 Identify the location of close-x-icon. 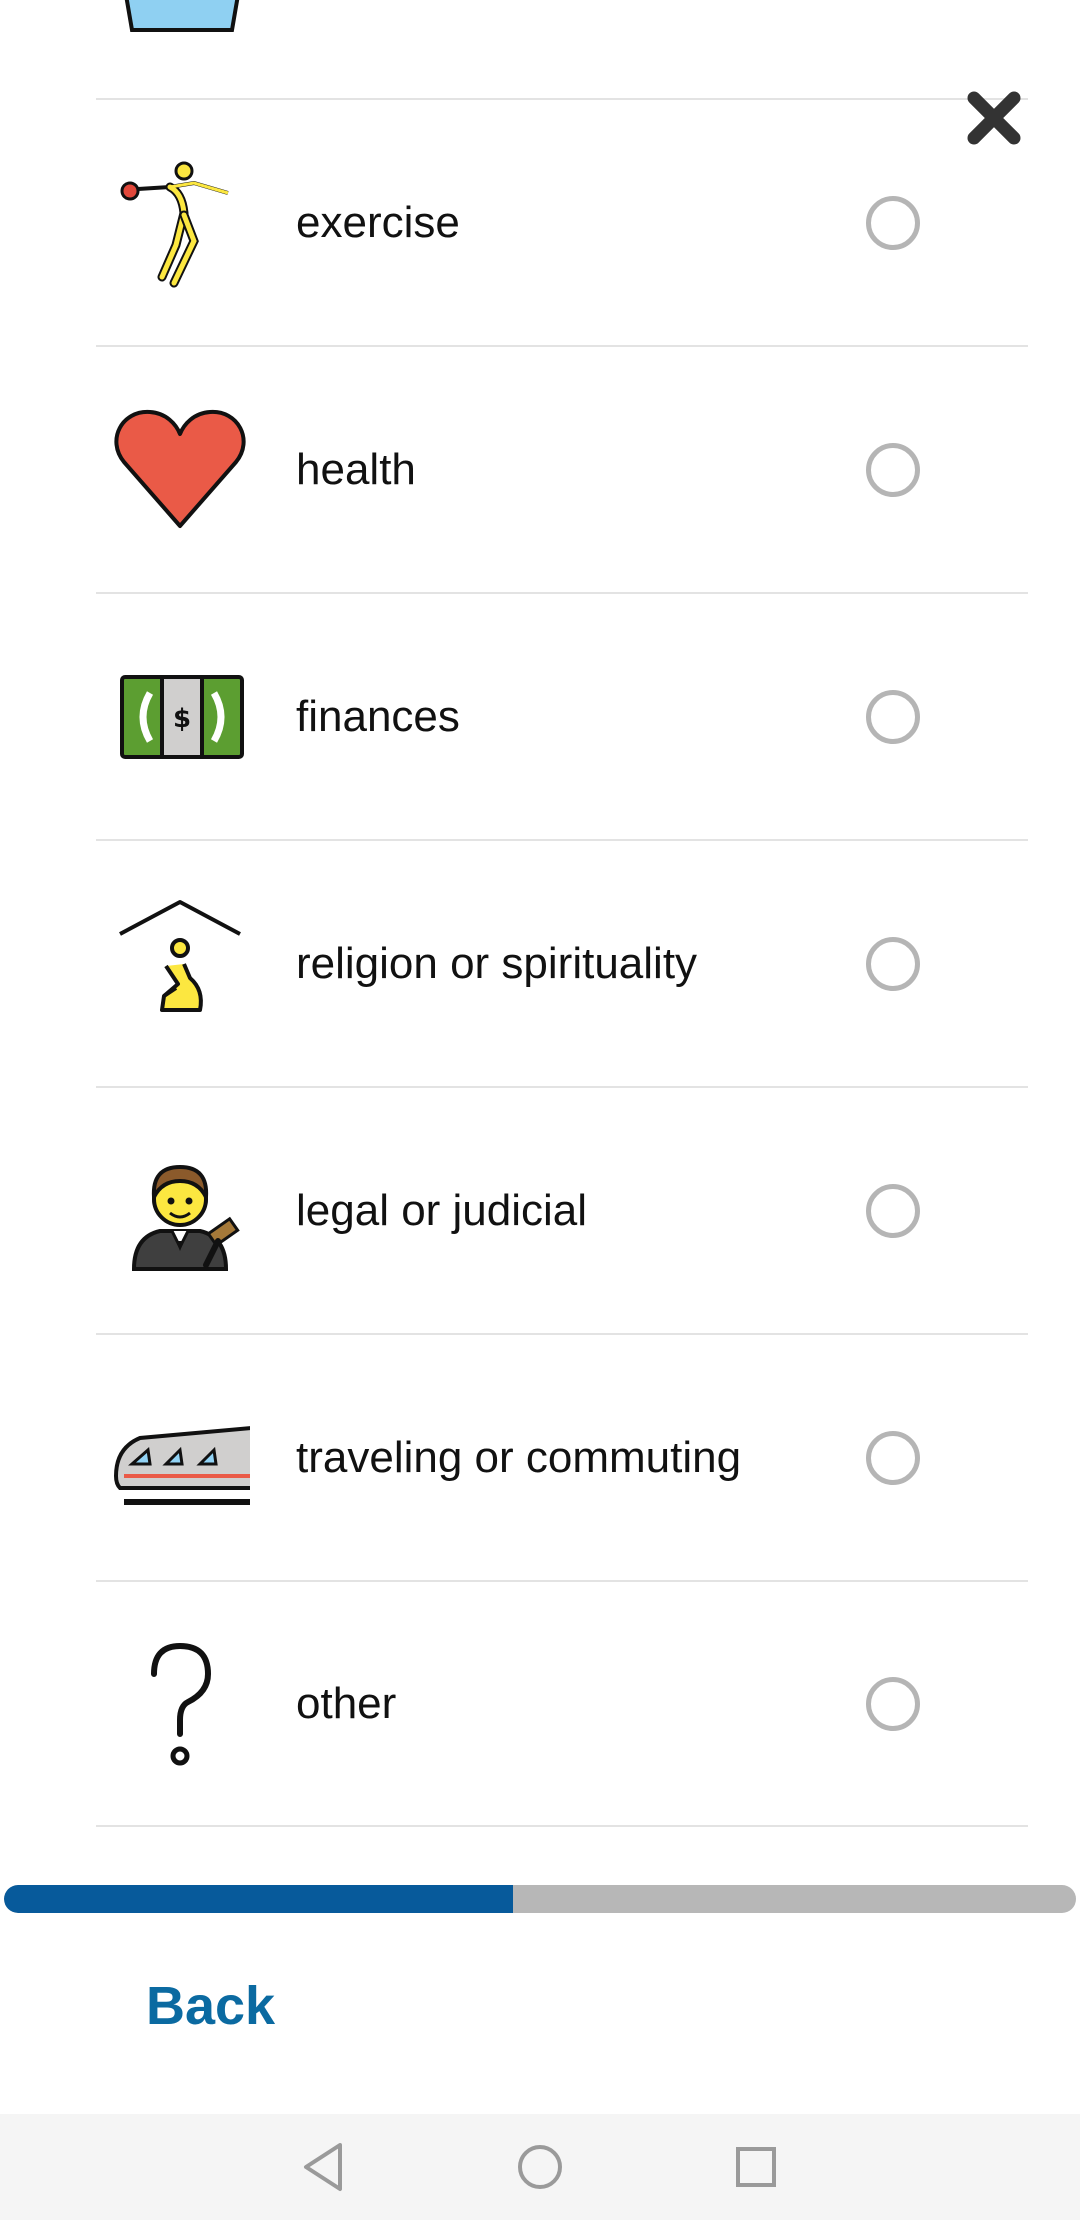
(994, 118).